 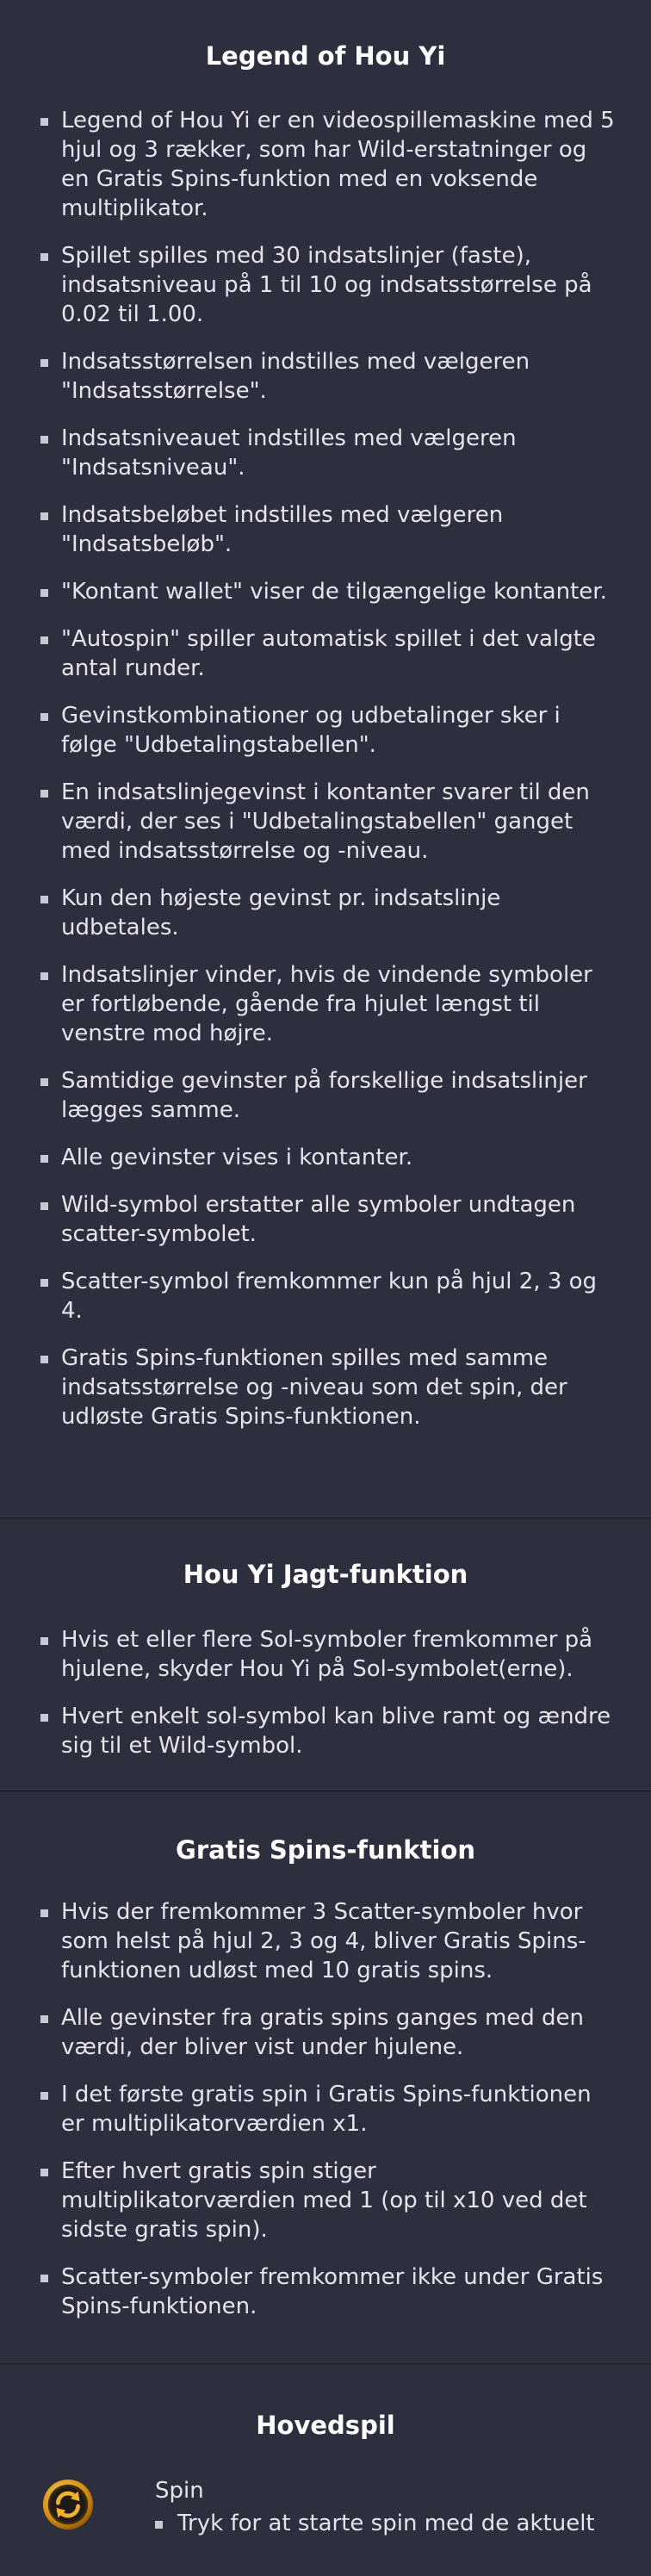 I want to click on list-item: Tryk for at starte spin med de aktuelt, so click(x=390, y=2524).